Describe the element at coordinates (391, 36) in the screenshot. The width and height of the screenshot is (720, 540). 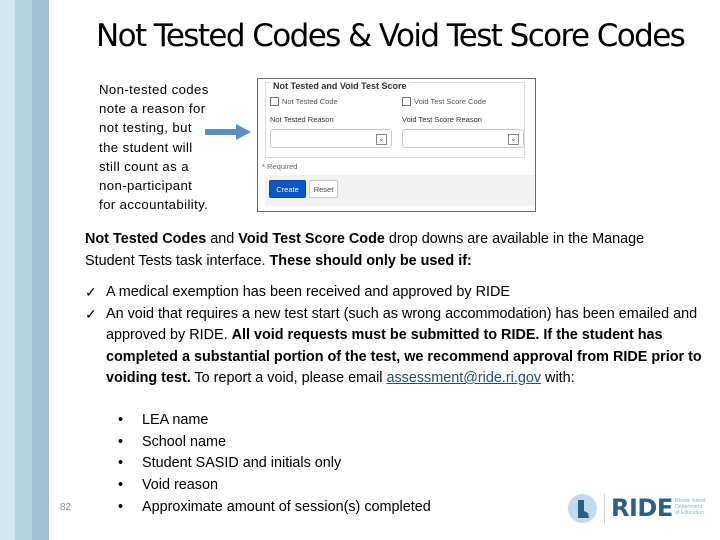
I see `slide-title: Not Tested Codes & Void Test Score Codes` at that location.